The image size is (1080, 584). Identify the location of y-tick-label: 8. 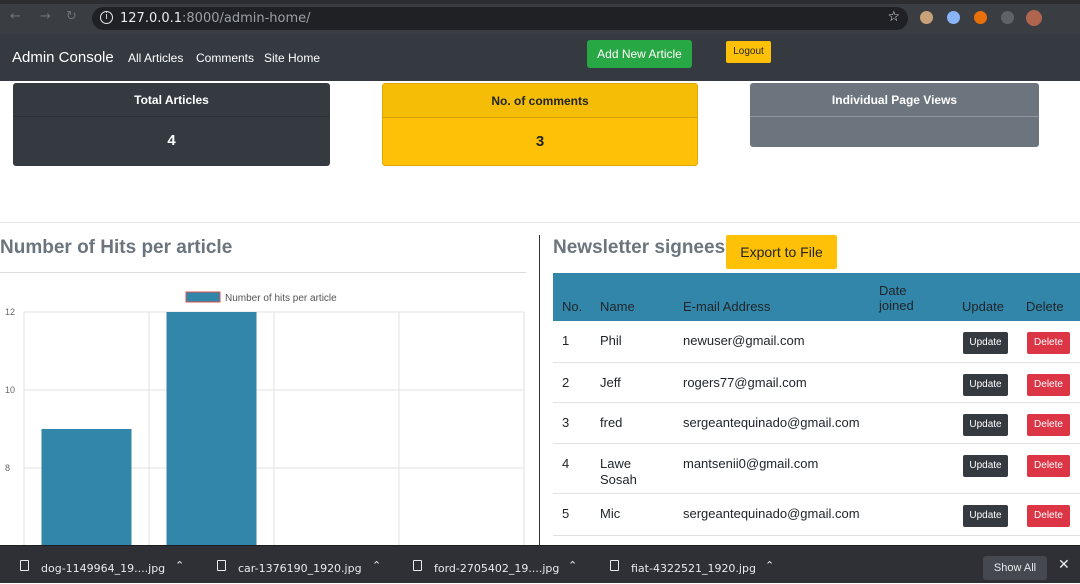
(7, 468).